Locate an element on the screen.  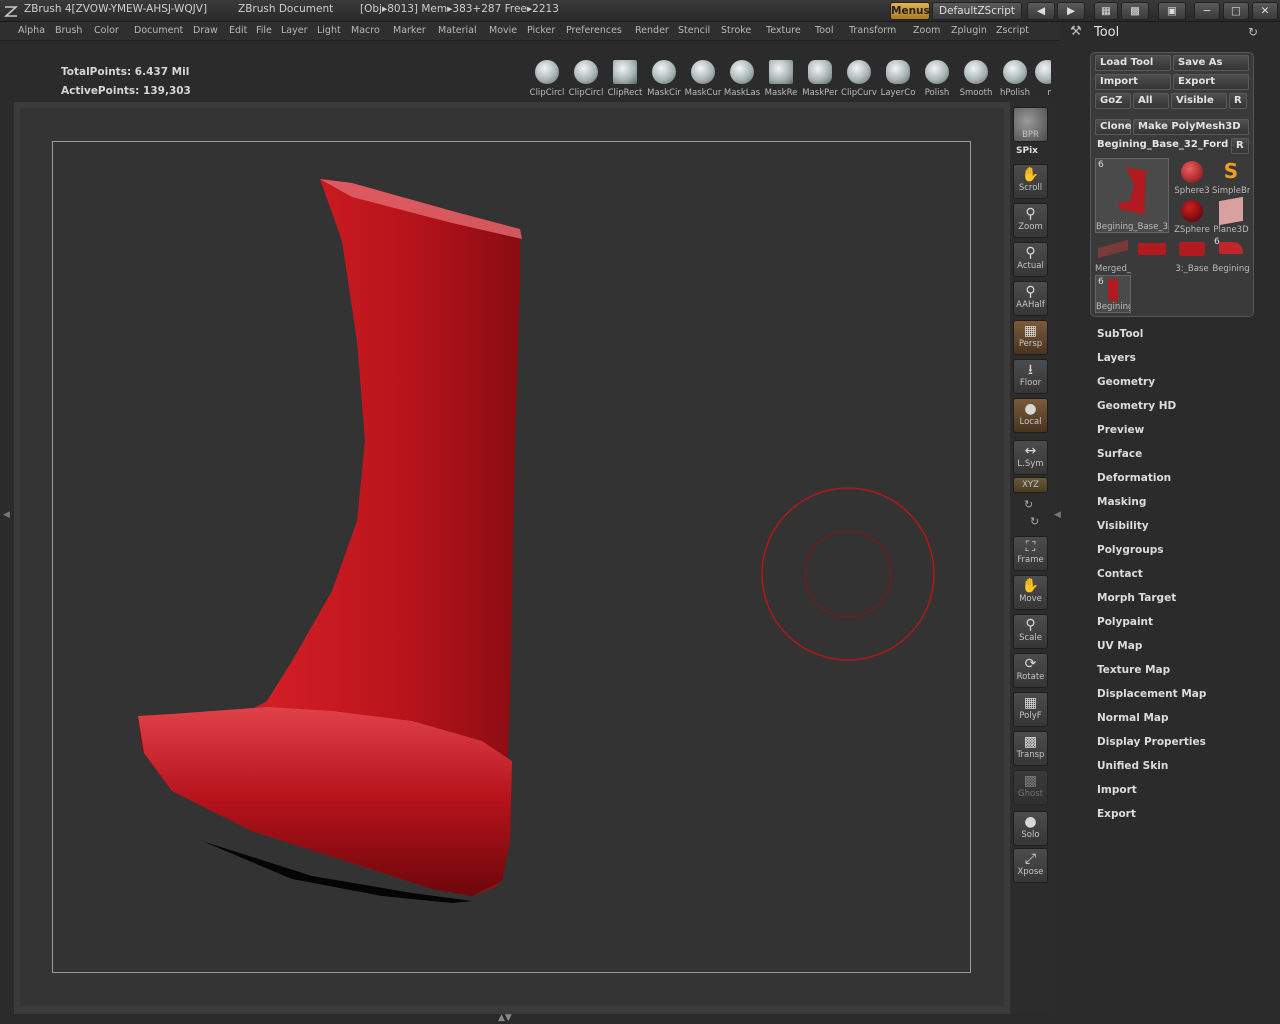
lsym-button: ↔ L.Sym is located at coordinates (1030, 457).